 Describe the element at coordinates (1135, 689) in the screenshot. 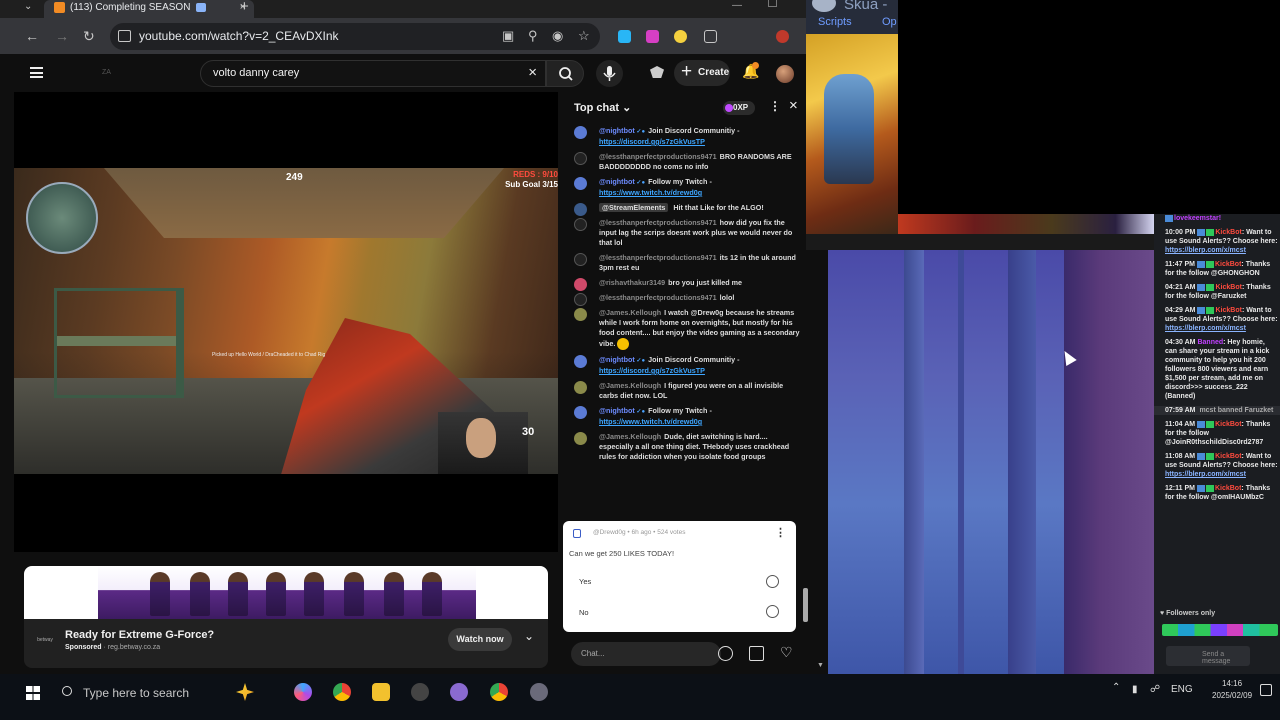

I see `microphone-tray-icon: ▮` at that location.